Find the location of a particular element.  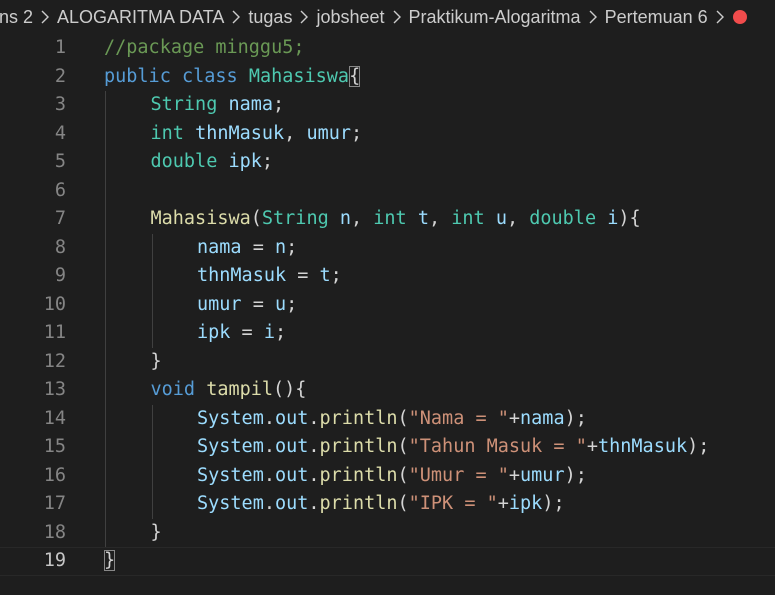

code-token: int is located at coordinates (390, 218).